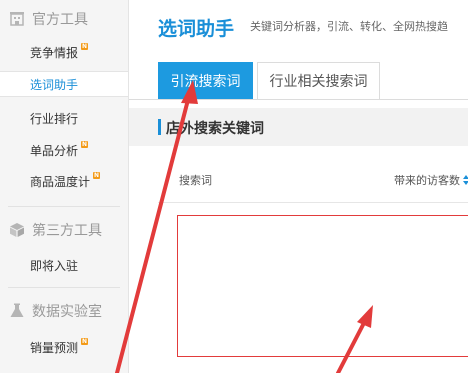 This screenshot has height=373, width=468. What do you see at coordinates (195, 180) in the screenshot?
I see `column-header-keyword: 搜索词` at bounding box center [195, 180].